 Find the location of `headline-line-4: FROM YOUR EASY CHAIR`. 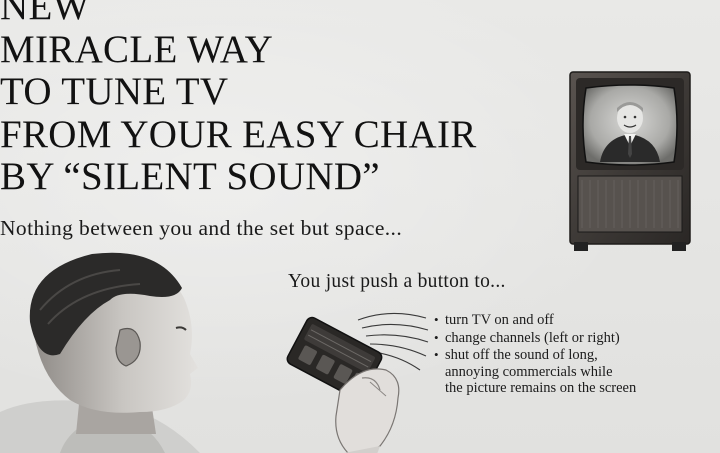

headline-line-4: FROM YOUR EASY CHAIR is located at coordinates (238, 134).